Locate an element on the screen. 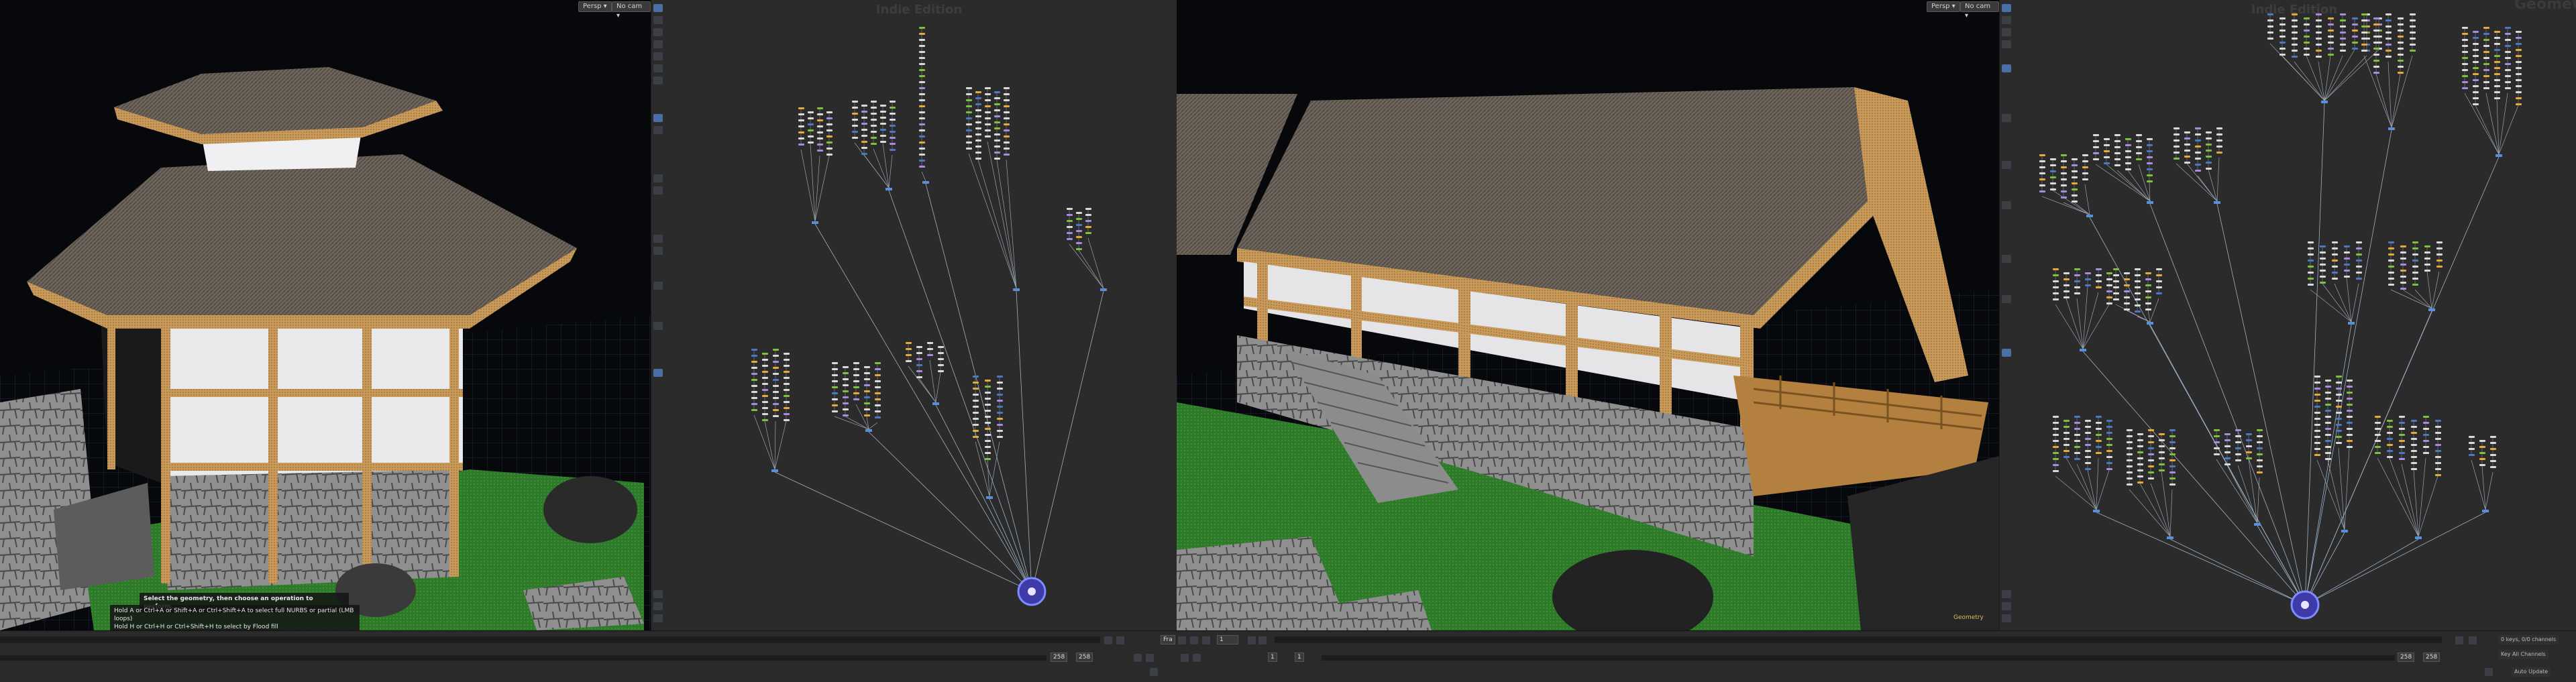  lock-icon is located at coordinates (2489, 672).